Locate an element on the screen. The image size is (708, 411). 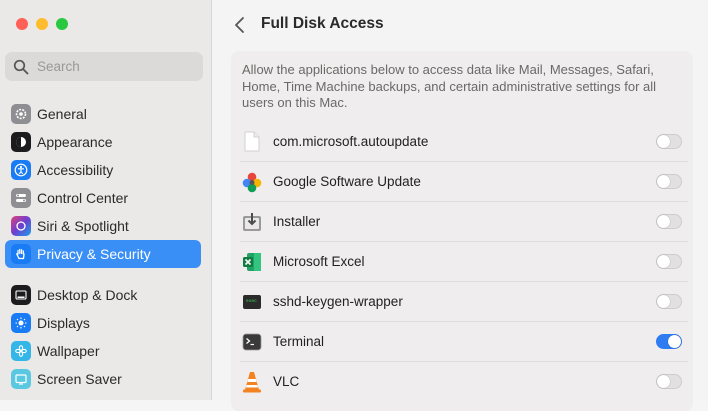
app-name: Google Software Update is located at coordinates (347, 181).